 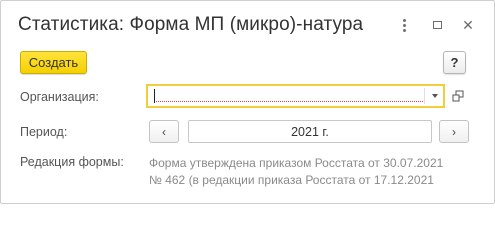 I want to click on more-vertical-icon, so click(x=404, y=25).